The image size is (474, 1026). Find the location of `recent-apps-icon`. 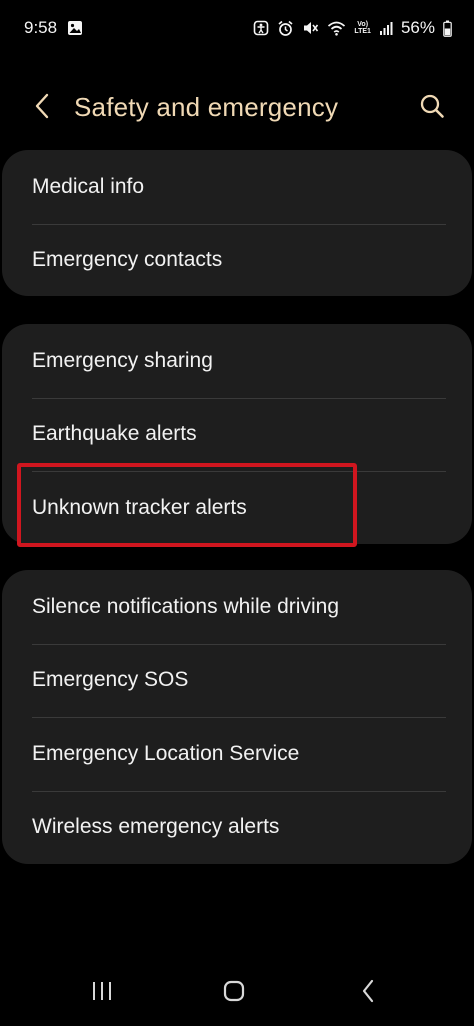

recent-apps-icon is located at coordinates (102, 993).